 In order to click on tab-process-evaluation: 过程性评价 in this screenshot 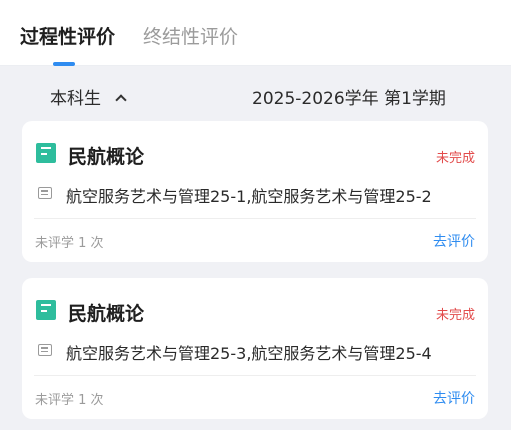, I will do `click(67, 37)`.